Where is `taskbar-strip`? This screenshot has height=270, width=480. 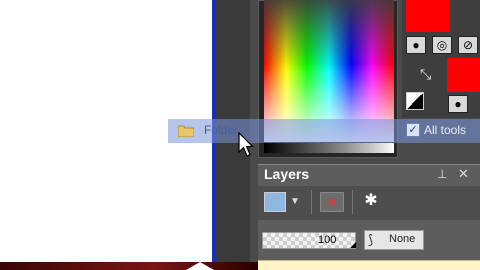
taskbar-strip is located at coordinates (129, 266).